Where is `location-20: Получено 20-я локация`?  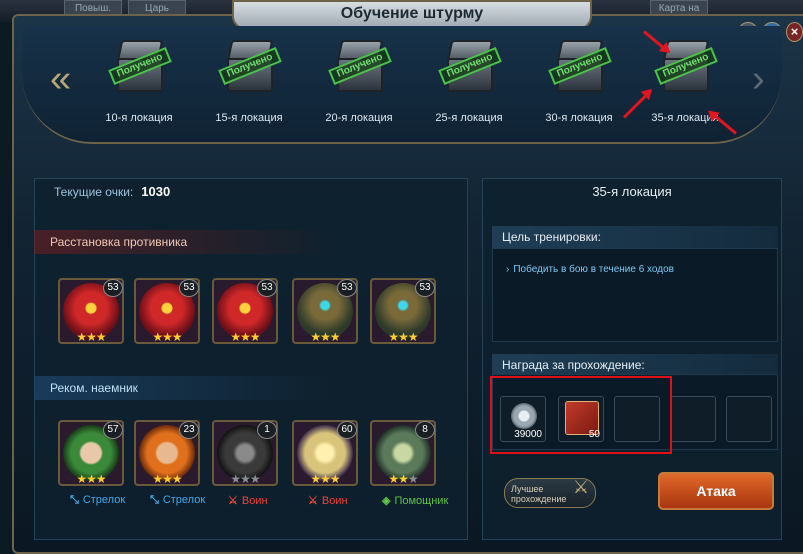 location-20: Получено 20-я локация is located at coordinates (359, 80).